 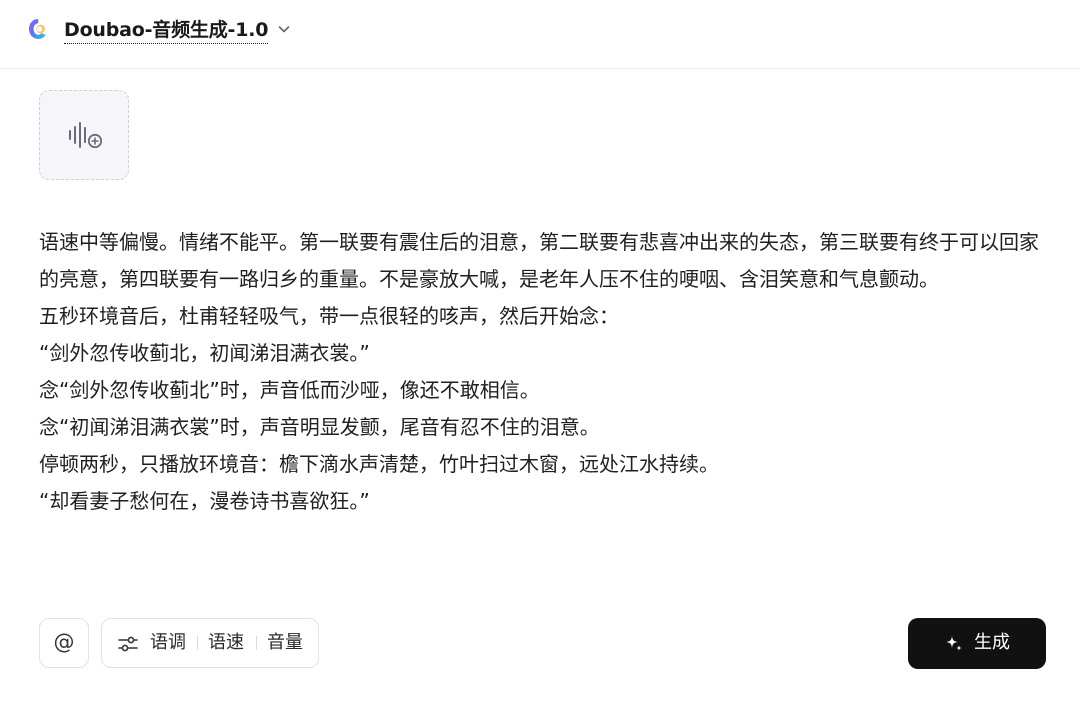 What do you see at coordinates (379, 464) in the screenshot?
I see `prompt-line: 停顿两秒，只播放环境音：檐下滴水声清楚，竹叶扫过木窗，远处江水持续。` at bounding box center [379, 464].